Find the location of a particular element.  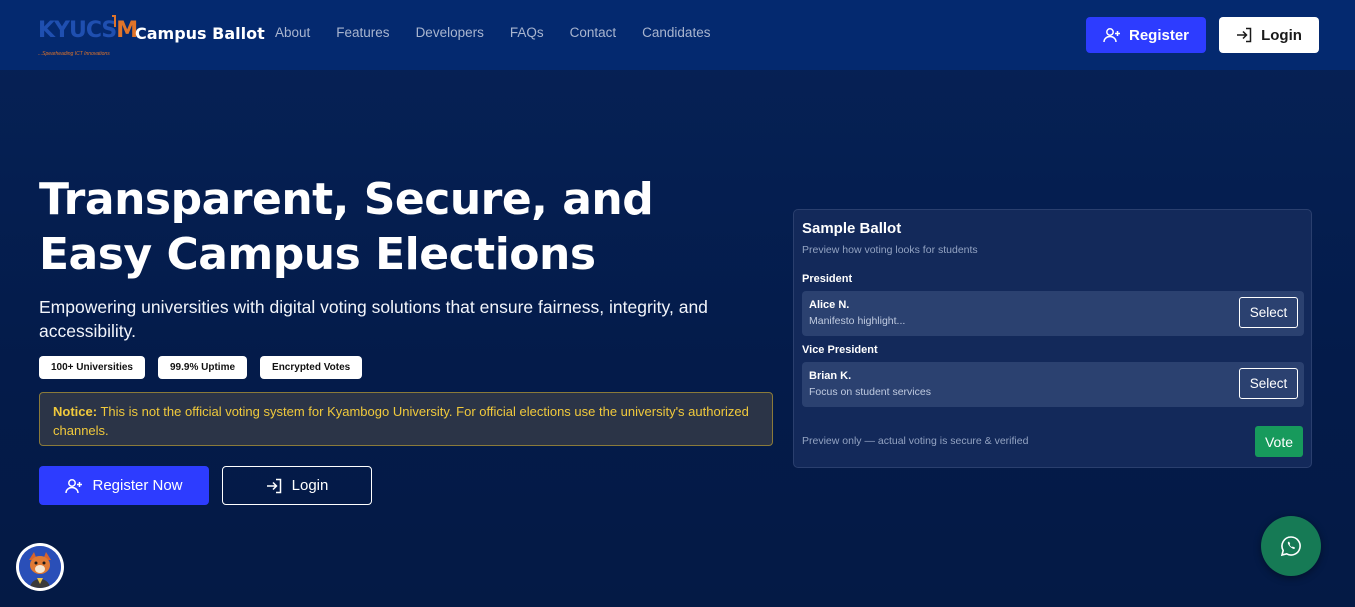

ballot-title: Sample Ballot is located at coordinates (852, 228).